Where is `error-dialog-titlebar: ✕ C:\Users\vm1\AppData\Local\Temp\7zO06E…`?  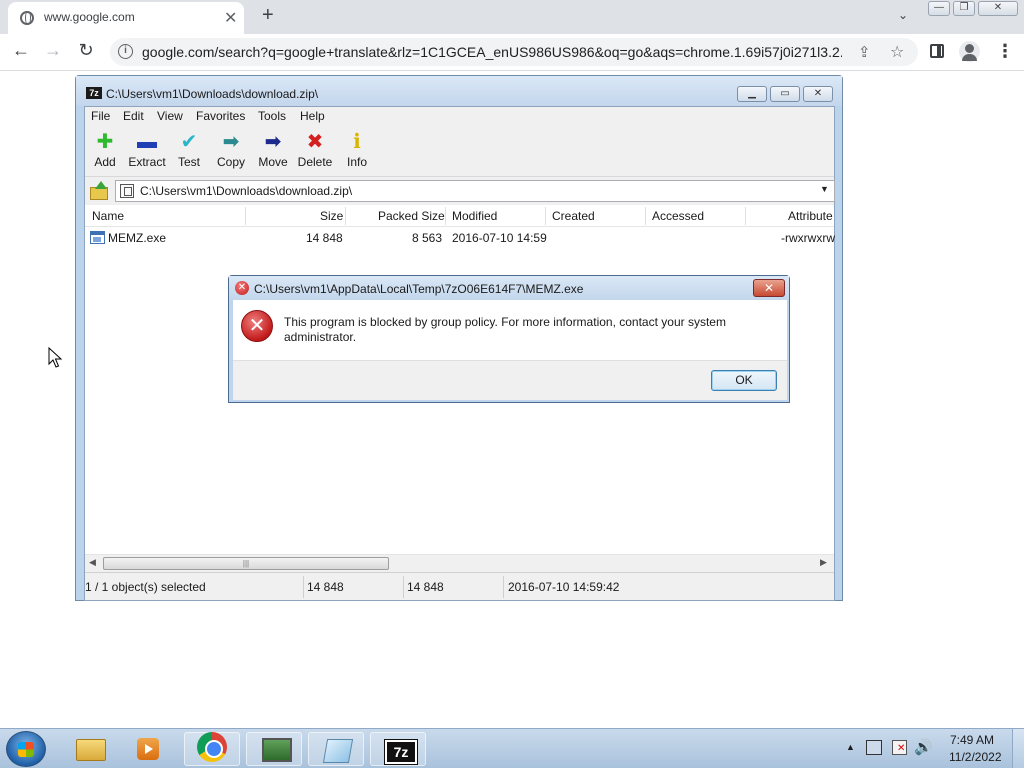 error-dialog-titlebar: ✕ C:\Users\vm1\AppData\Local\Temp\7zO06E… is located at coordinates (509, 288).